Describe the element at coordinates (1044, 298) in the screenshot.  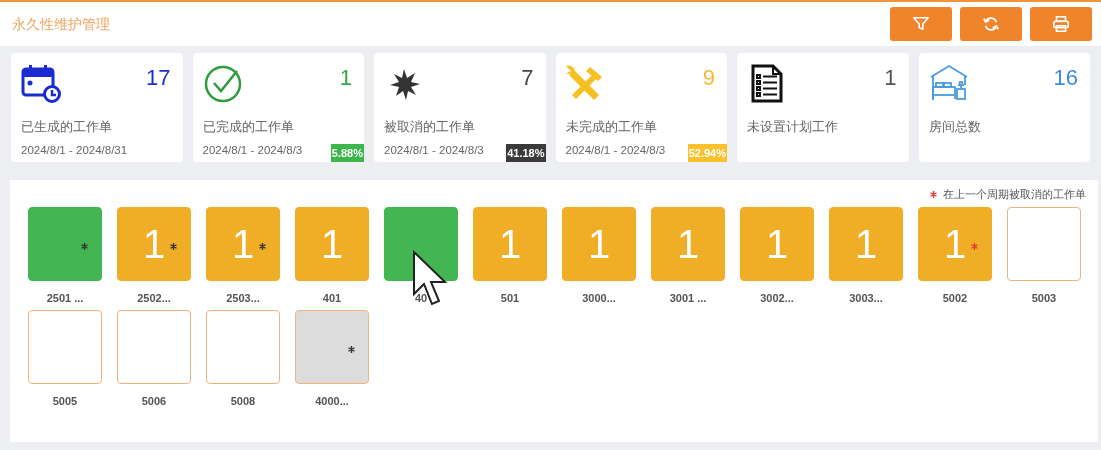
I see `room-label: 5003` at that location.